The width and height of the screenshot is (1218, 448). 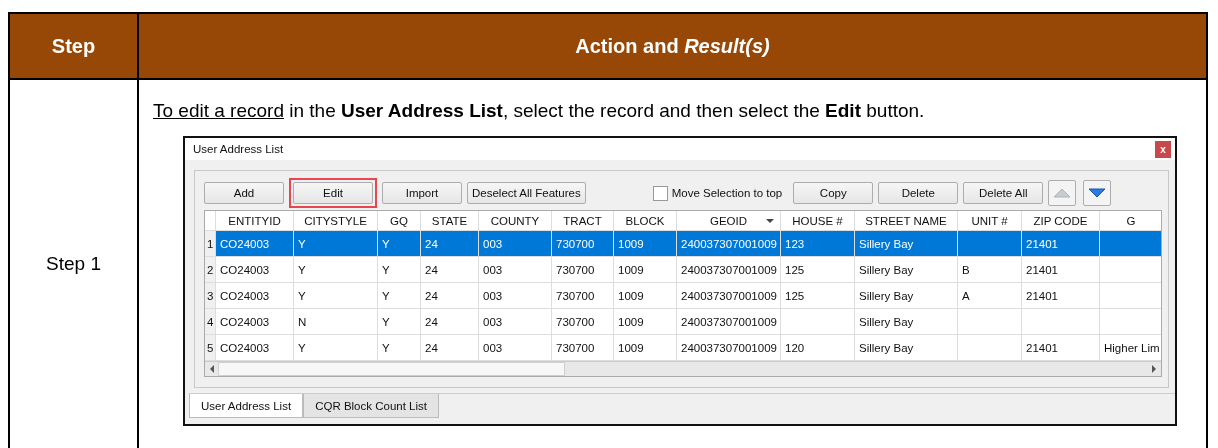 What do you see at coordinates (218, 110) in the screenshot?
I see `instruction-link: To edit a record` at bounding box center [218, 110].